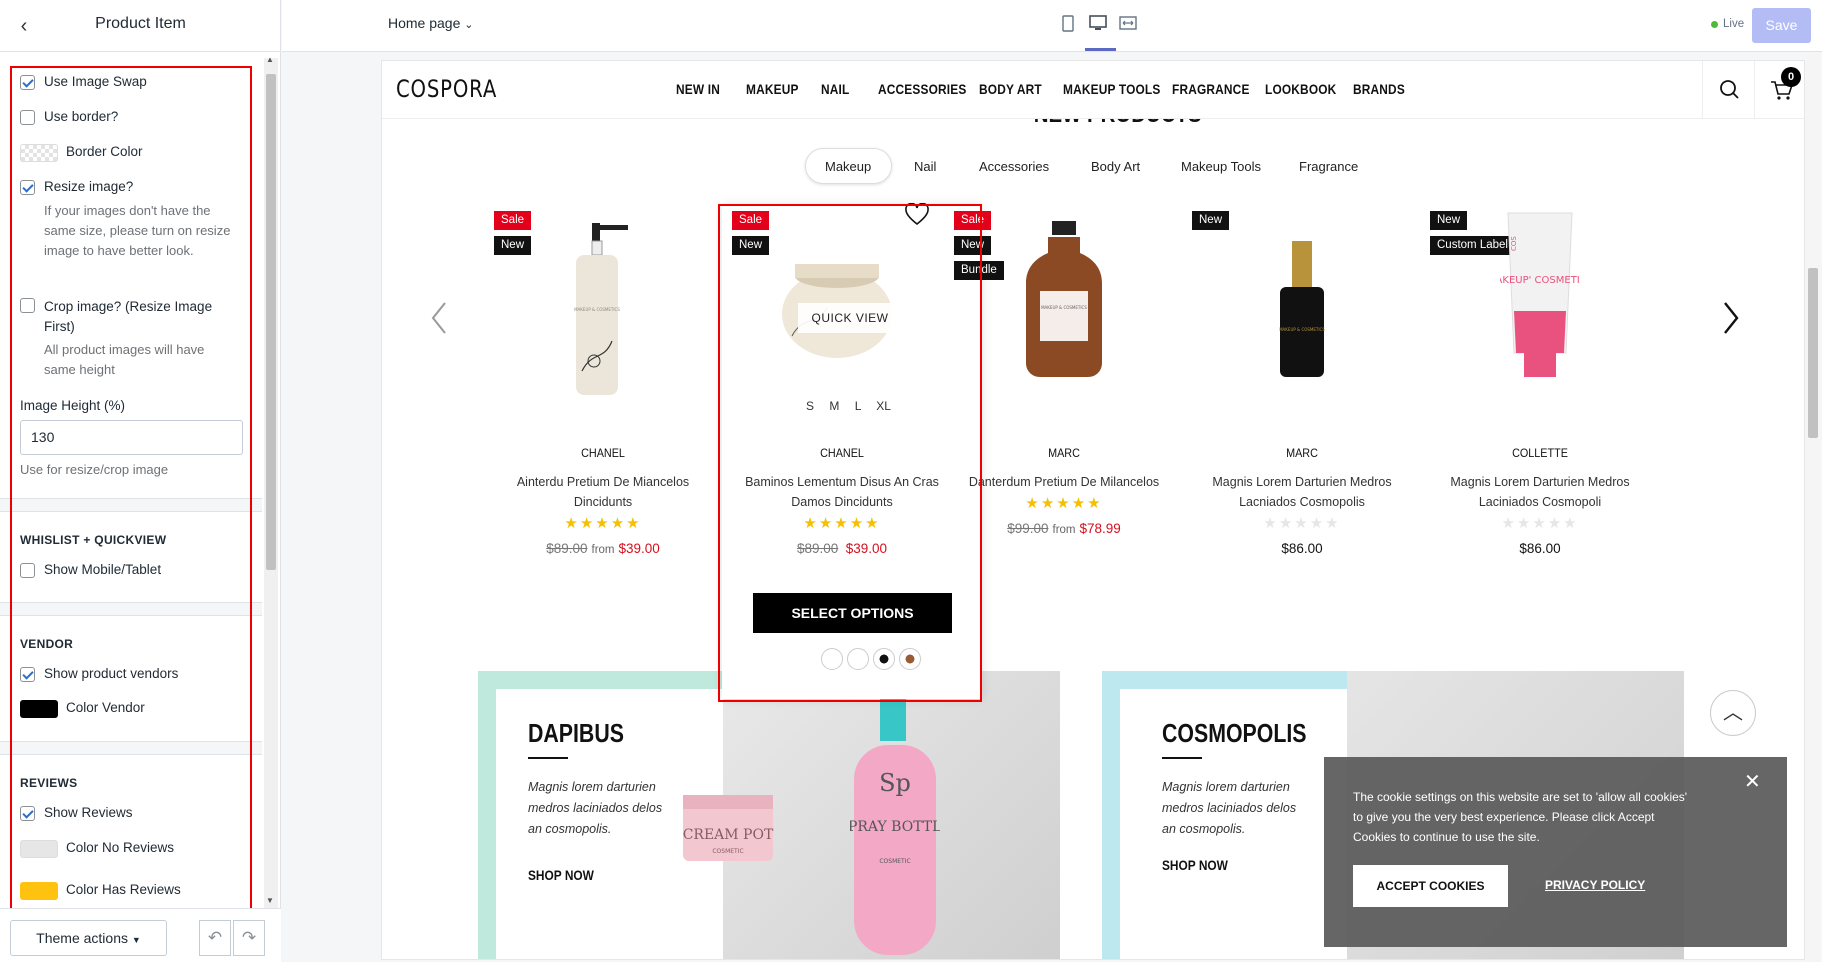  I want to click on show-vendors-checkbox, so click(27, 674).